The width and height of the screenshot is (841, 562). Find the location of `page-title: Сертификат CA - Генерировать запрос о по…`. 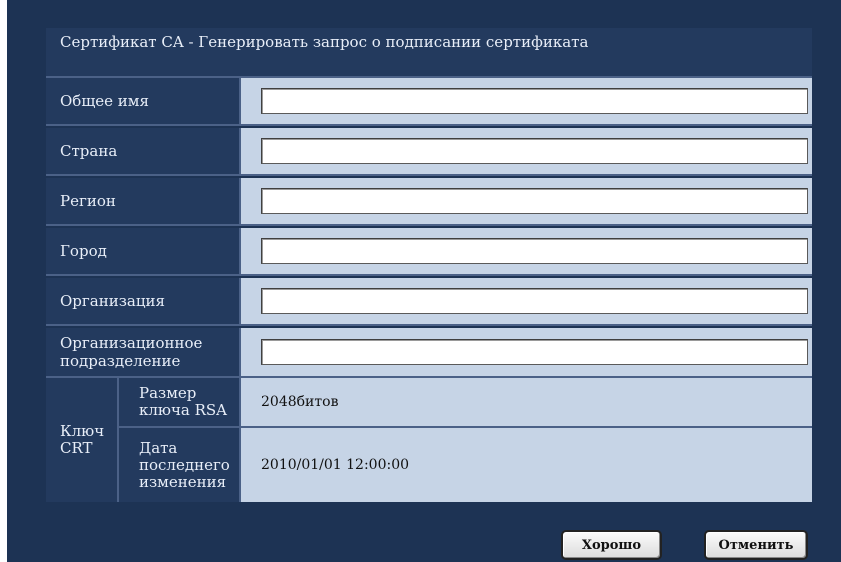

page-title: Сертификат CA - Генерировать запрос о по… is located at coordinates (429, 53).